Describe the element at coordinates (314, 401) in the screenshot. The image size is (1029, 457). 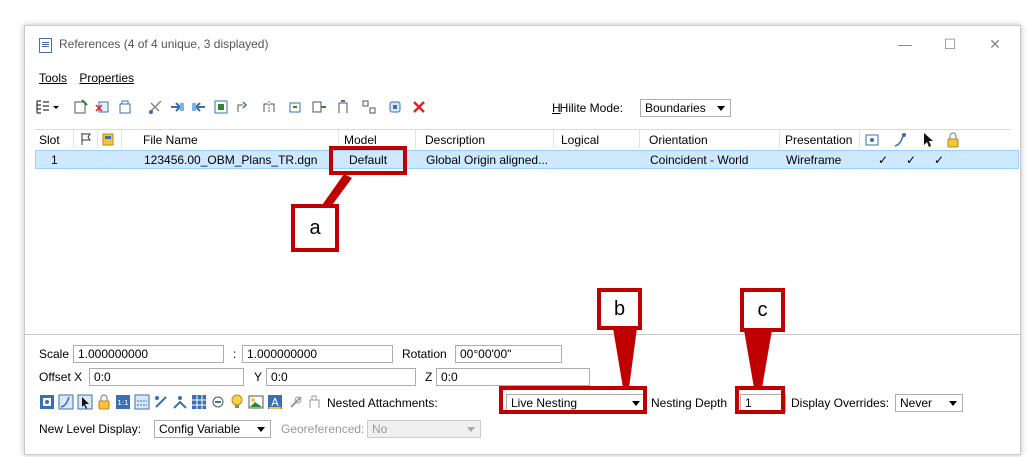
I see `nested-attachments-icon` at that location.